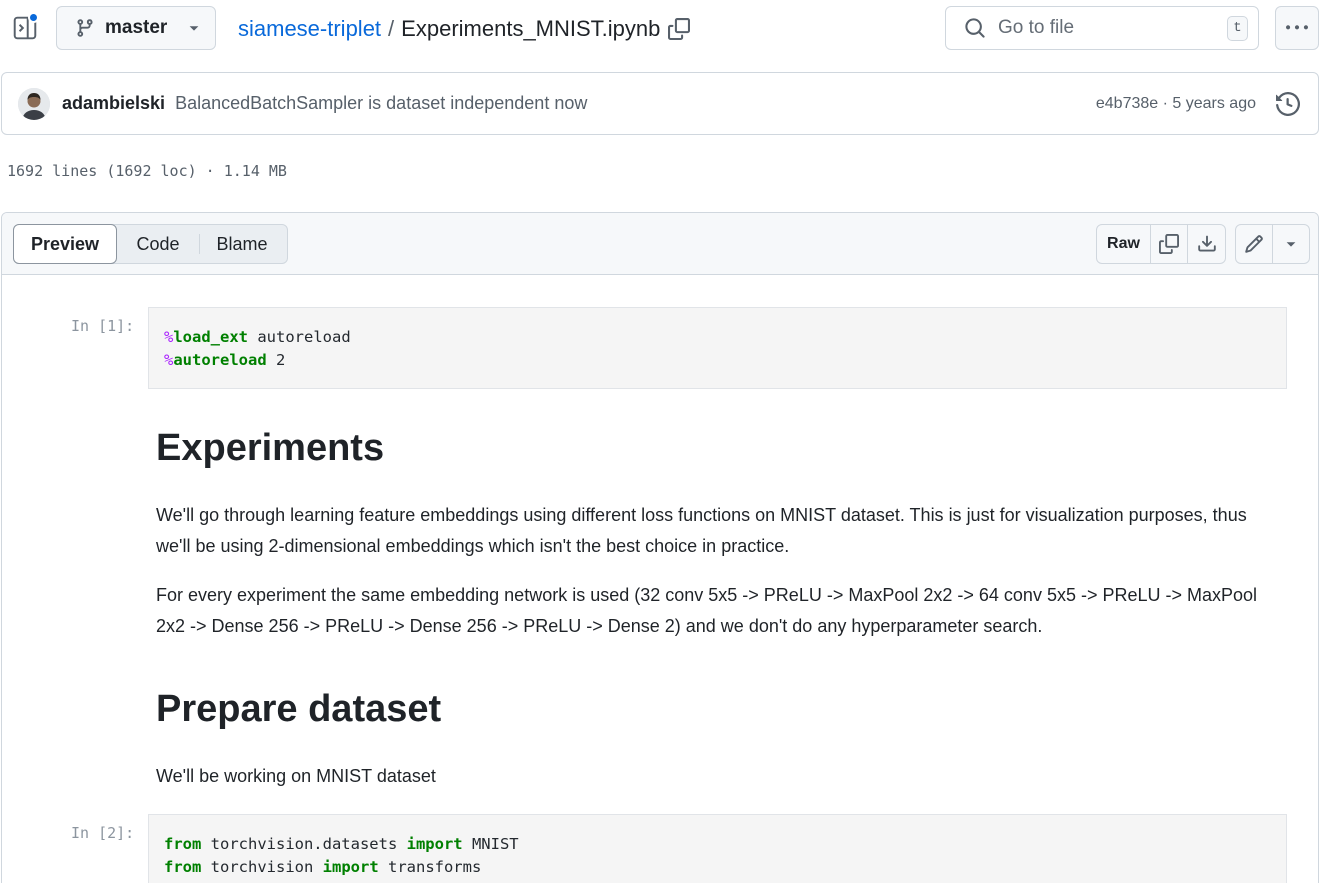 This screenshot has width=1336, height=883. Describe the element at coordinates (309, 29) in the screenshot. I see `repo-link: siamese-triplet` at that location.